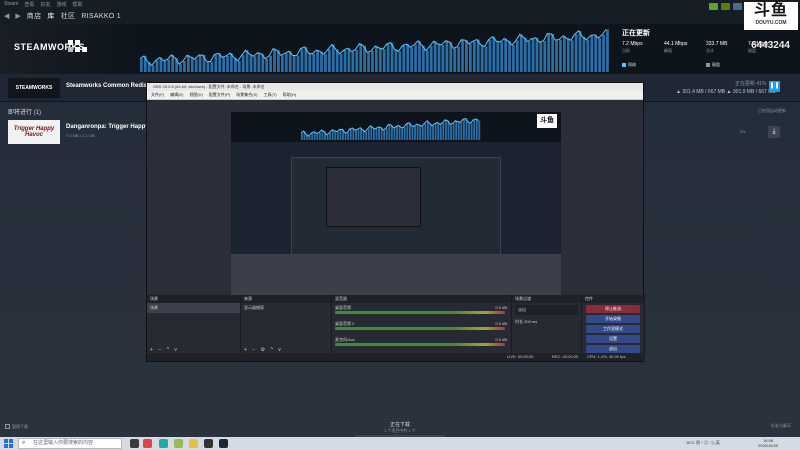 This screenshot has width=800, height=450. I want to click on stop-streaming-button: 停止推流, so click(613, 309).